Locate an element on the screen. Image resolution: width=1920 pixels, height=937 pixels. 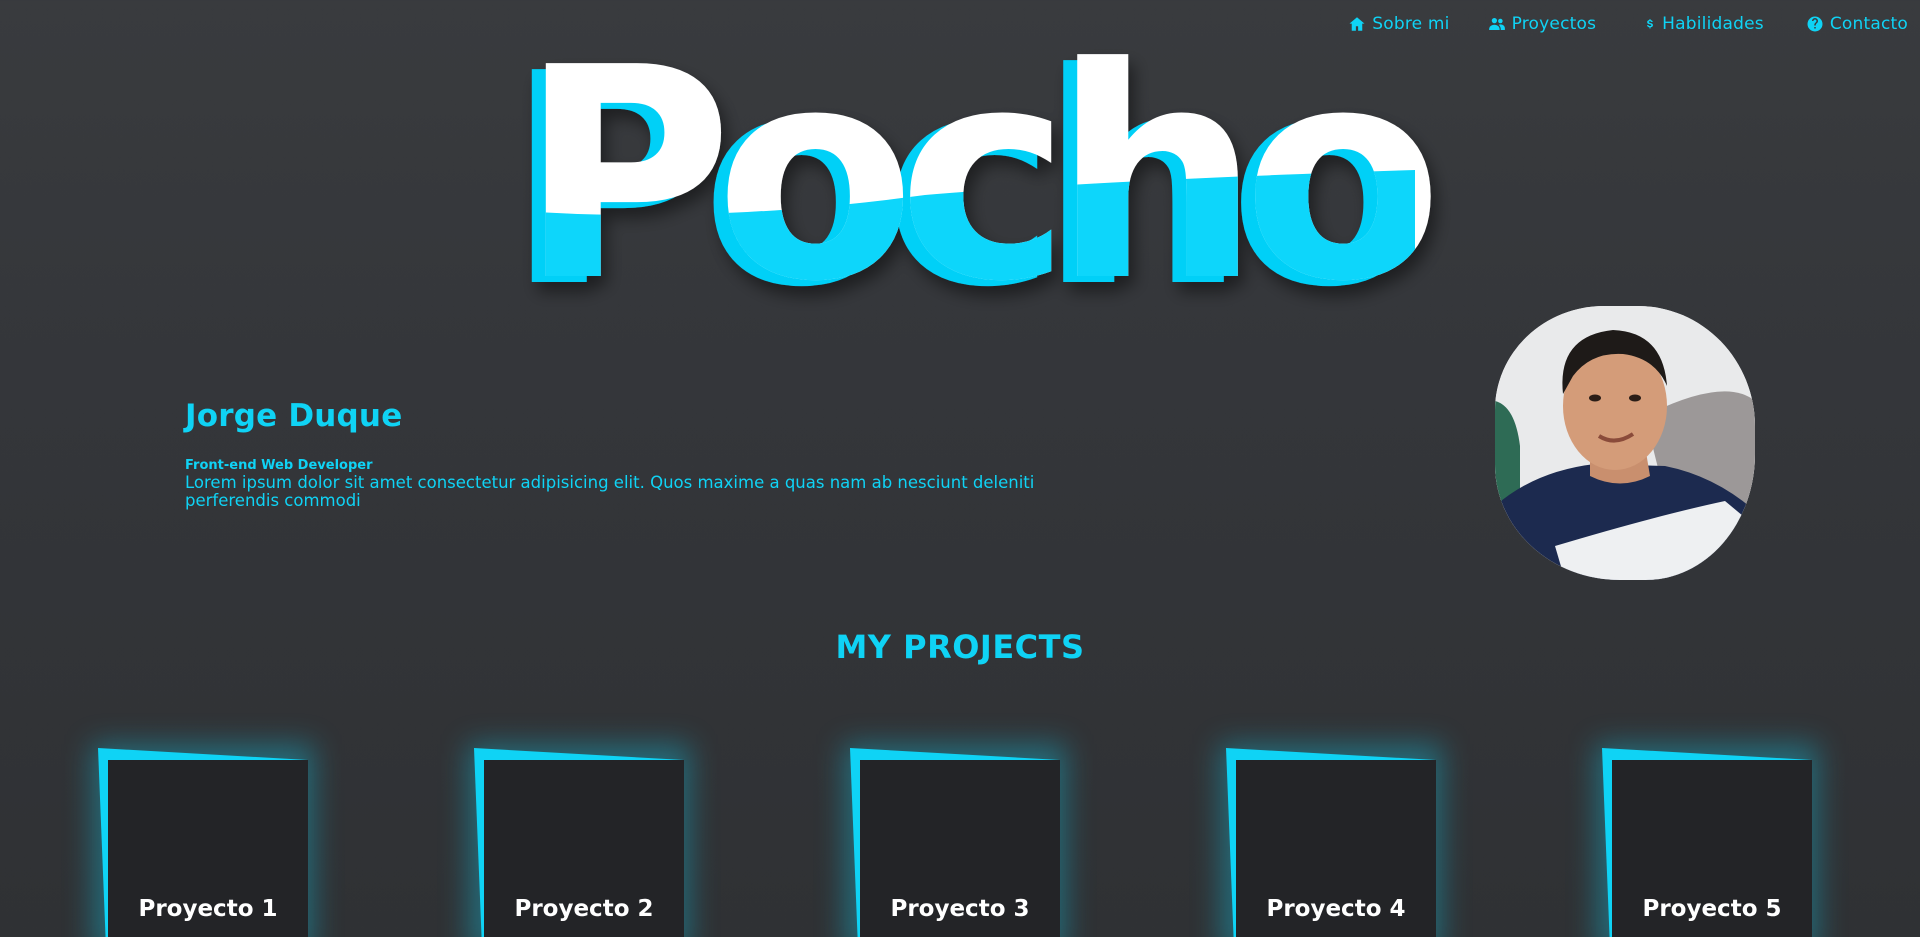
project-card-2: Proyecto 2 is located at coordinates (579, 840).